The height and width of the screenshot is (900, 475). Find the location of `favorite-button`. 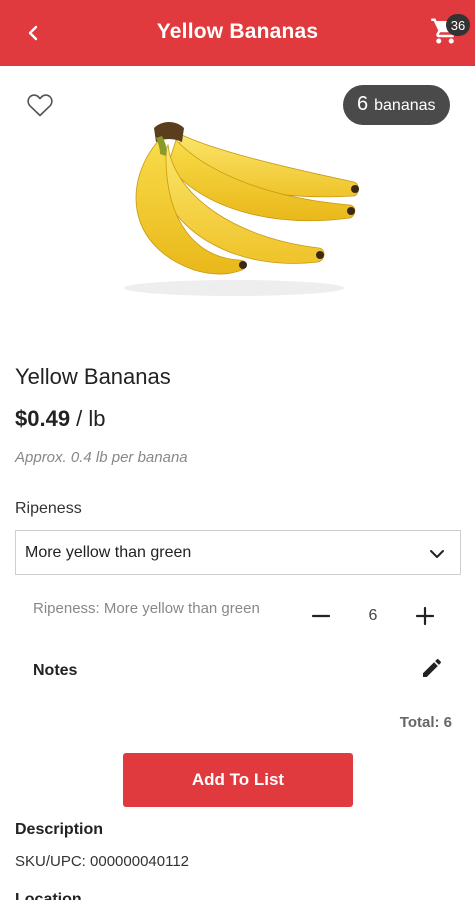

favorite-button is located at coordinates (40, 105).